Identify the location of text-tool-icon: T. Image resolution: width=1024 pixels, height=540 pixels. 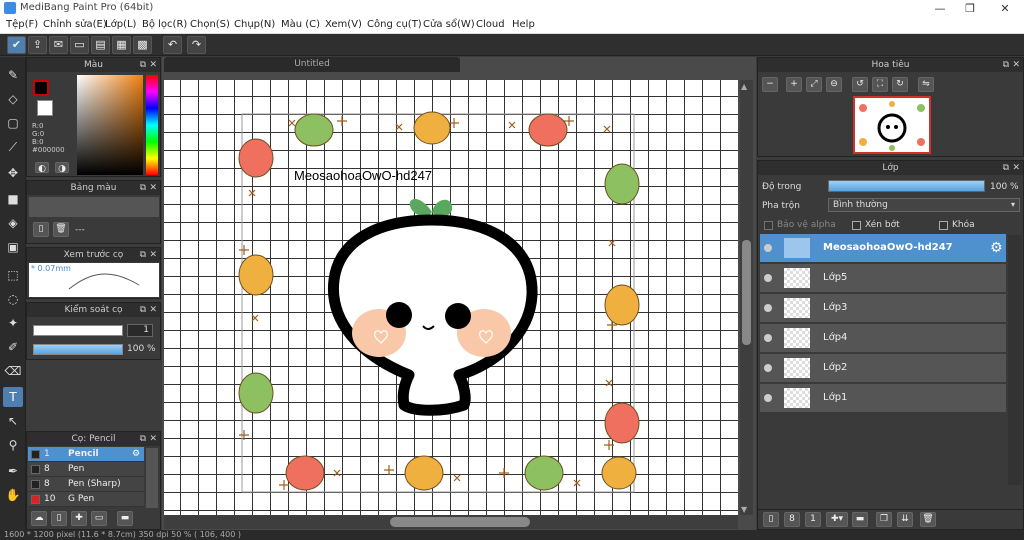
(13, 397).